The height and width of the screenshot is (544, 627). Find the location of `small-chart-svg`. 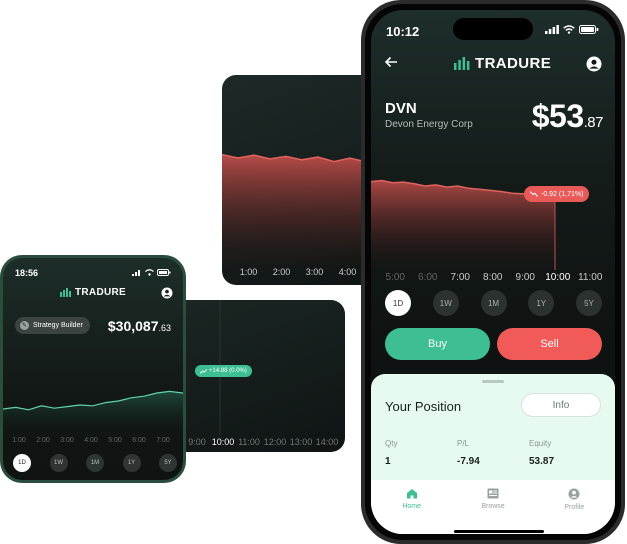

small-chart-svg is located at coordinates (93, 413).